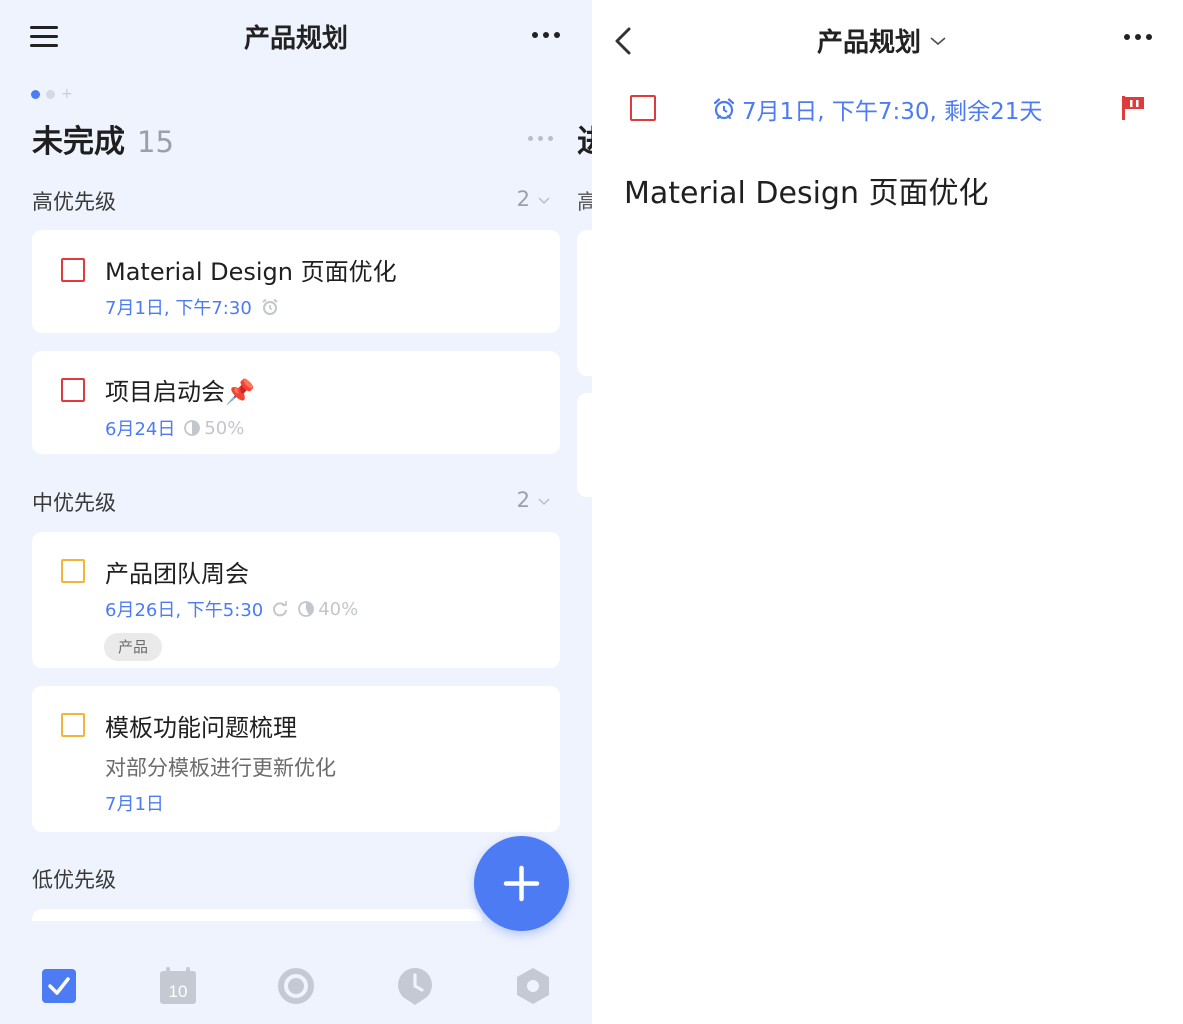 This screenshot has width=1183, height=1024. I want to click on task-date: 6月26日, 下午5:30, so click(184, 610).